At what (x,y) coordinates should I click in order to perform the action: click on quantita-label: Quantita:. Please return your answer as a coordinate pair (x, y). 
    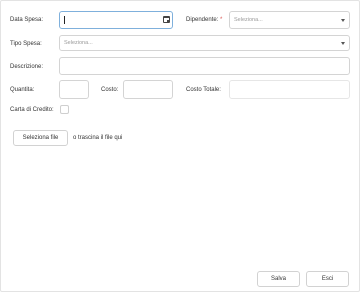
    Looking at the image, I should click on (22, 90).